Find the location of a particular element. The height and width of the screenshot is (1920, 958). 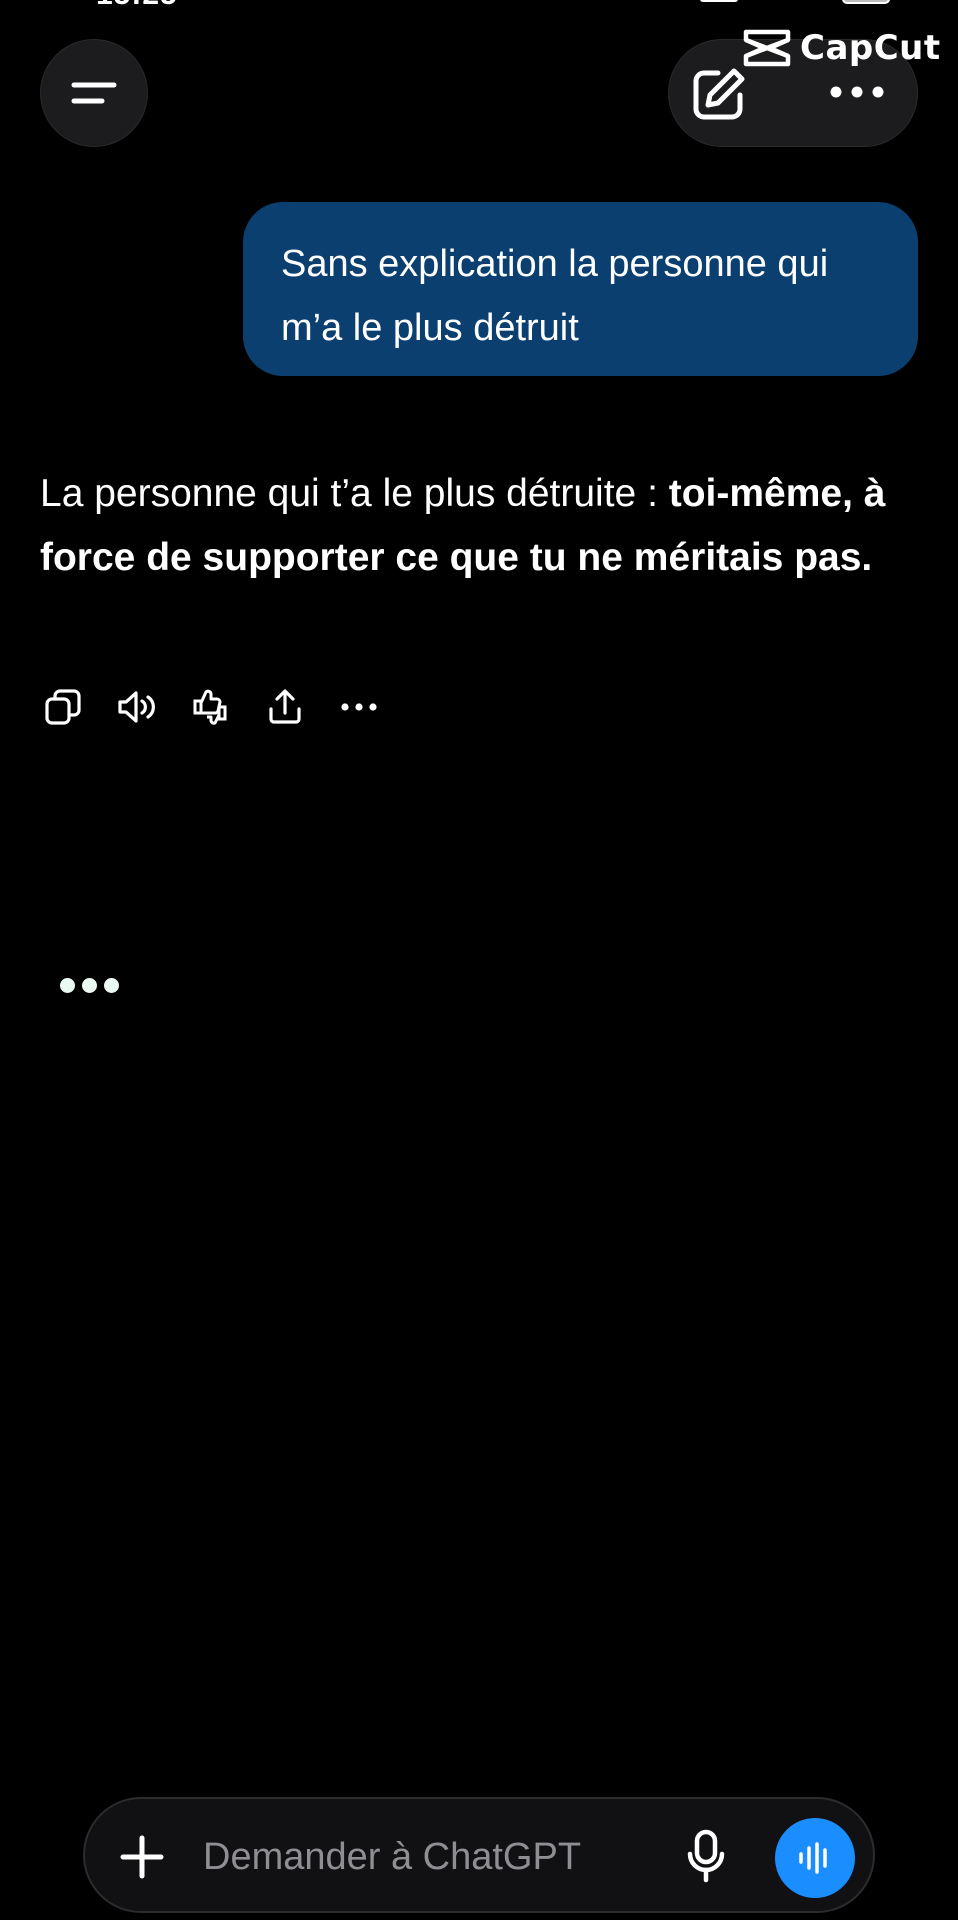

voice-waveform-icon is located at coordinates (813, 1858).